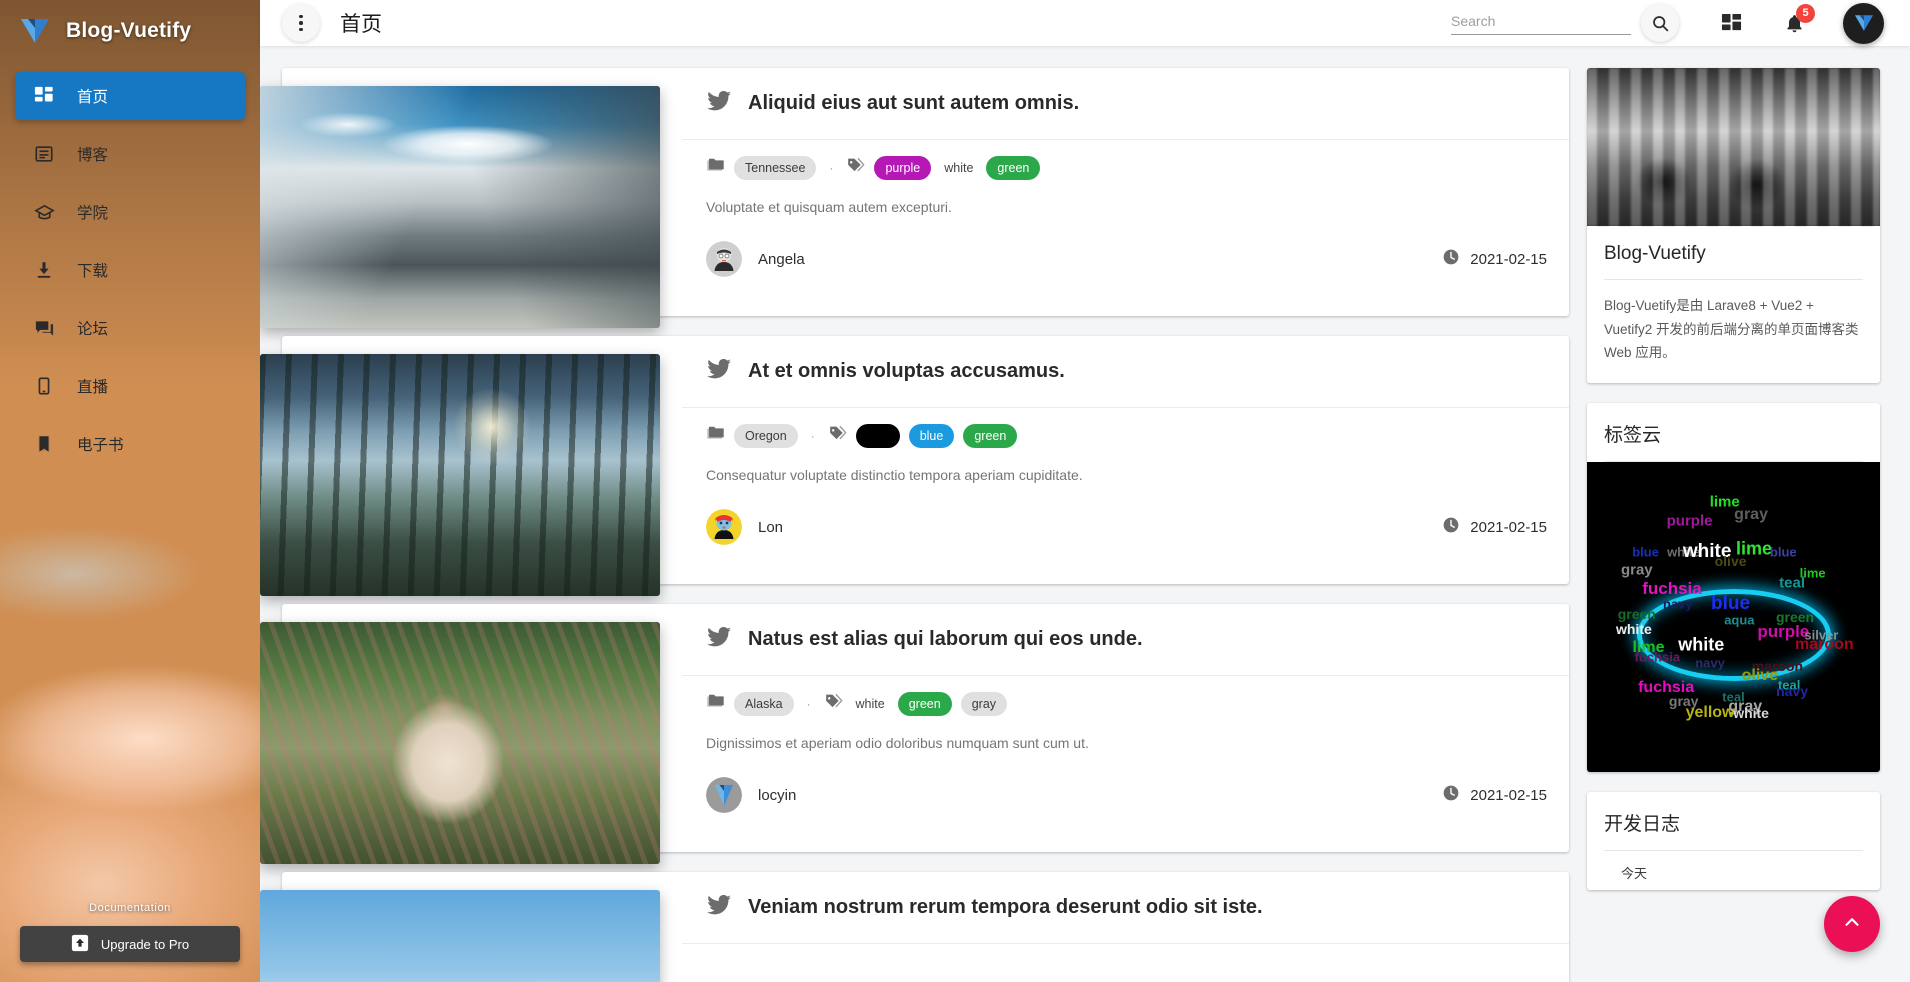 This screenshot has height=982, width=1910. I want to click on smartphone-icon, so click(44, 386).